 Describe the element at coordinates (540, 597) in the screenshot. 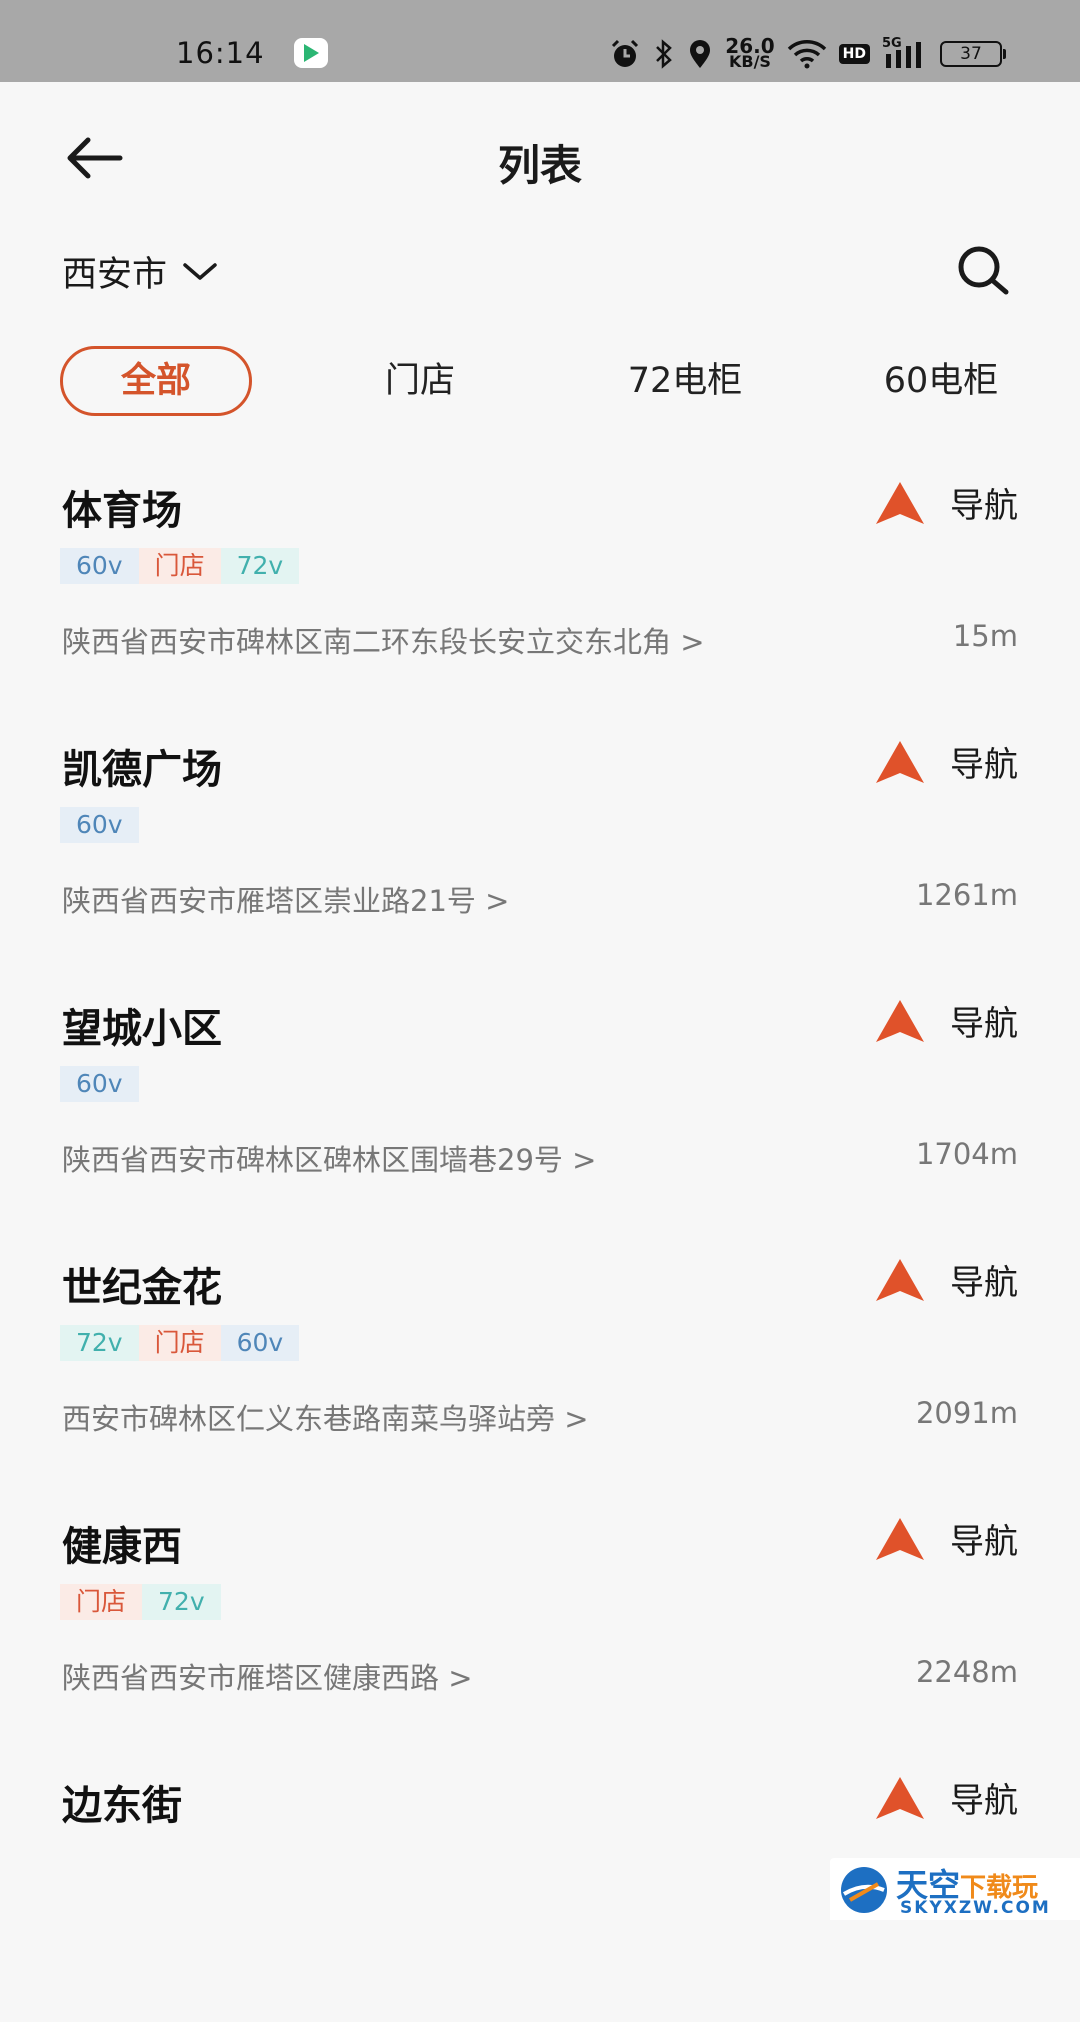

I see `list-item: 体育场 导航 60v 门店 72v 陕西省西安市碑林区南二环东段长安立交东北角 > 15m` at that location.